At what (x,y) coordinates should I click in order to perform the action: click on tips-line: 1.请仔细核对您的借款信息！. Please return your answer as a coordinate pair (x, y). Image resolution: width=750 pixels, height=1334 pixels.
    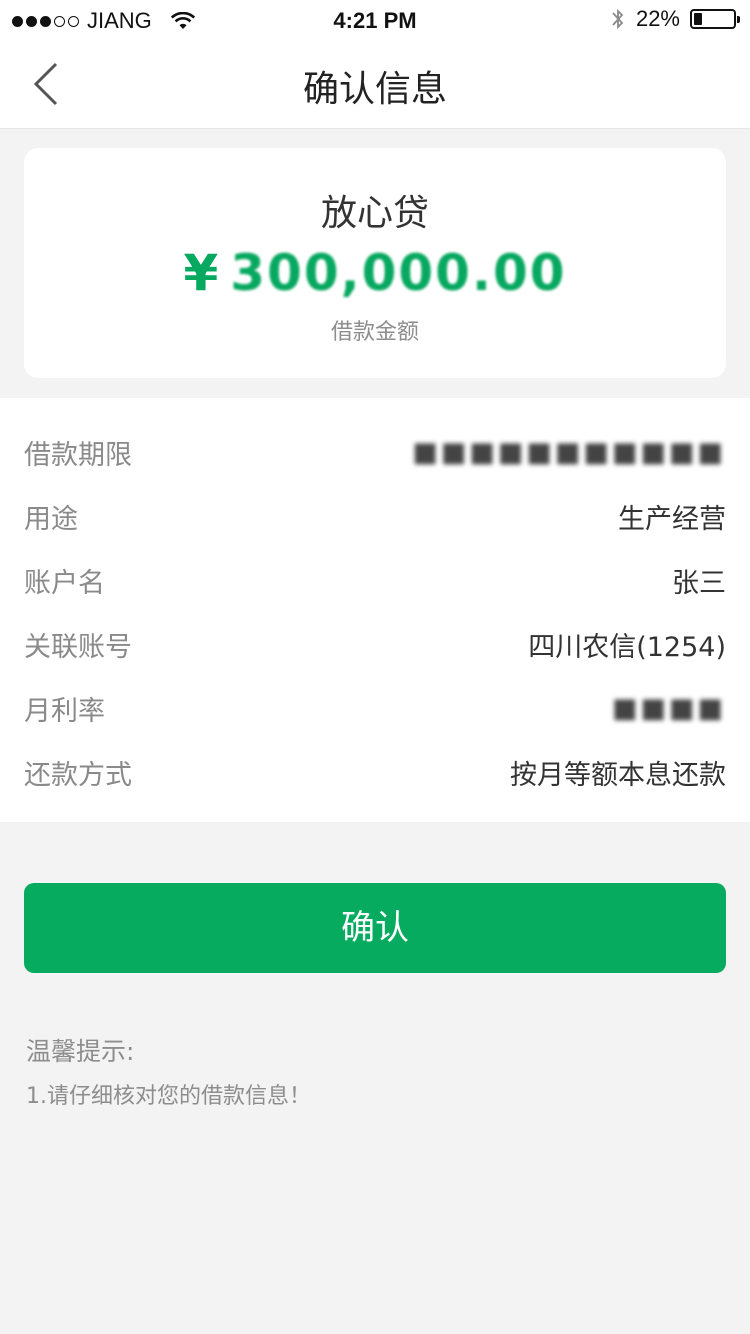
    Looking at the image, I should click on (168, 1096).